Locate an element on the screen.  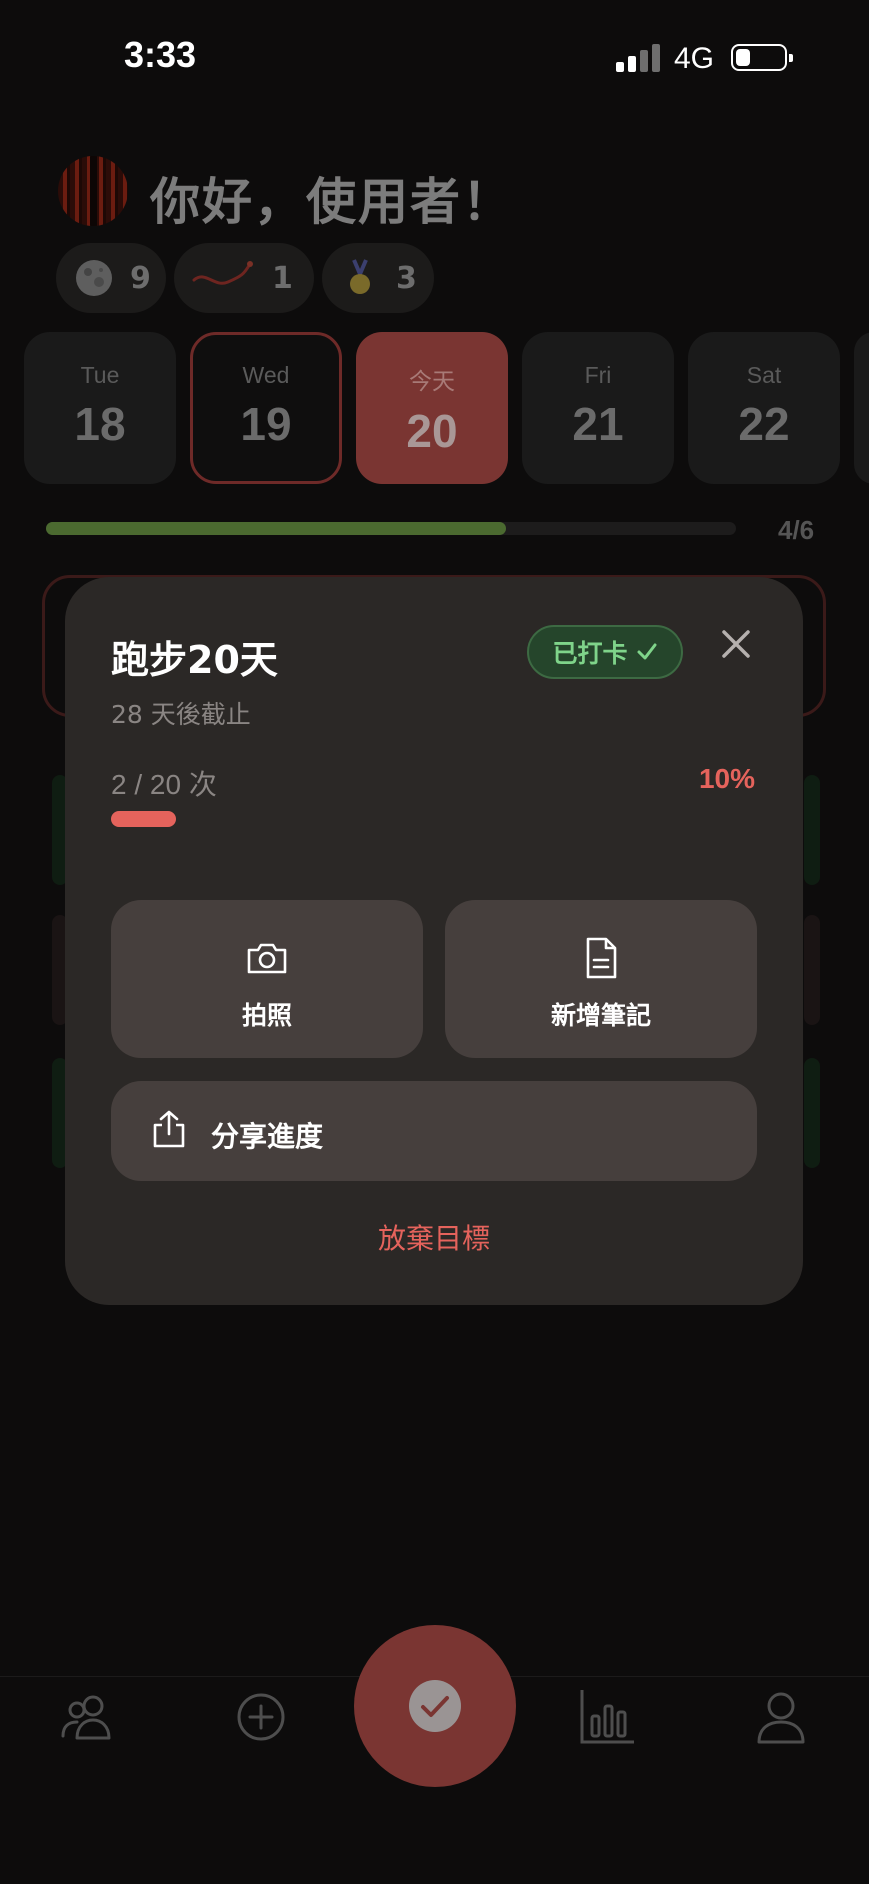
photo-label: 拍照 is located at coordinates (266, 1015).